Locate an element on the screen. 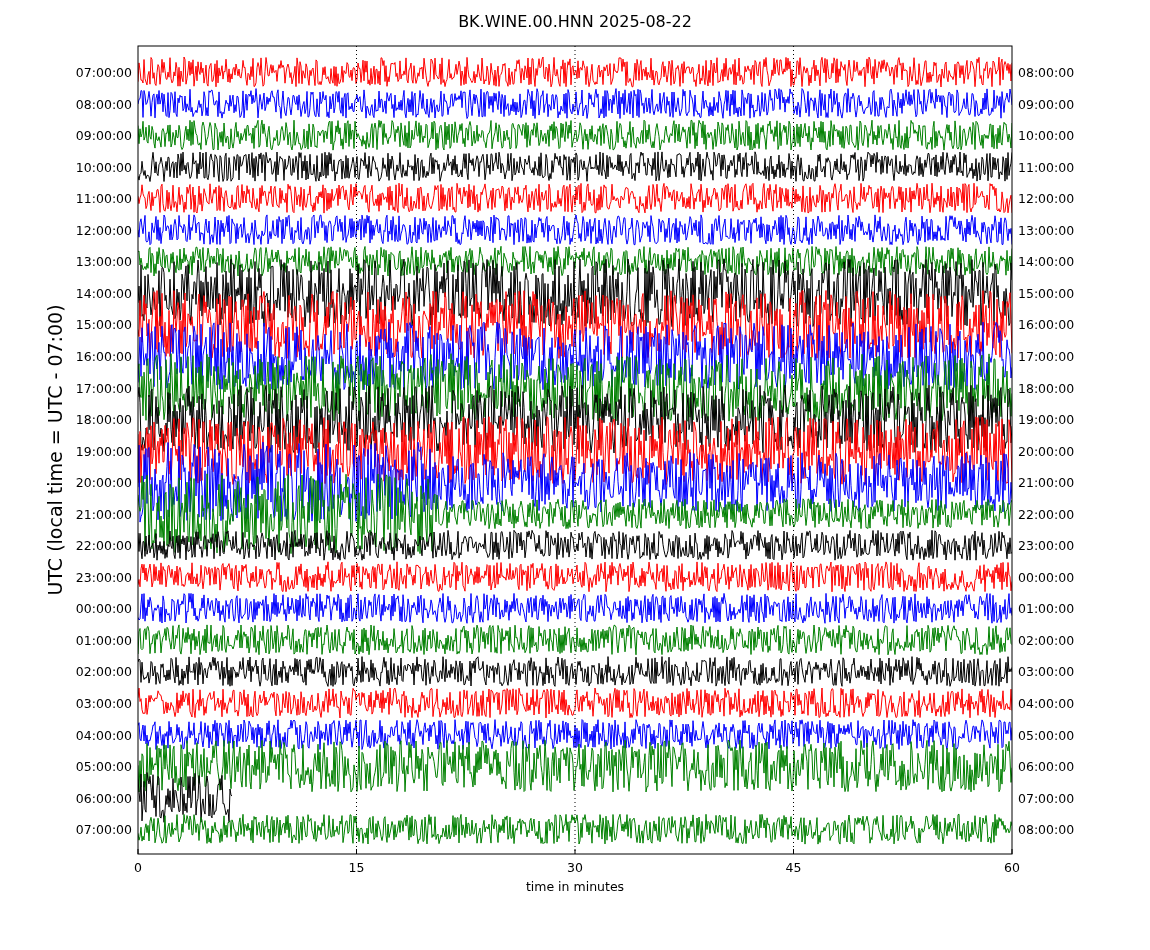  plot-title: BK.WINE.00.HNN 2025-08-22 is located at coordinates (575, 21).